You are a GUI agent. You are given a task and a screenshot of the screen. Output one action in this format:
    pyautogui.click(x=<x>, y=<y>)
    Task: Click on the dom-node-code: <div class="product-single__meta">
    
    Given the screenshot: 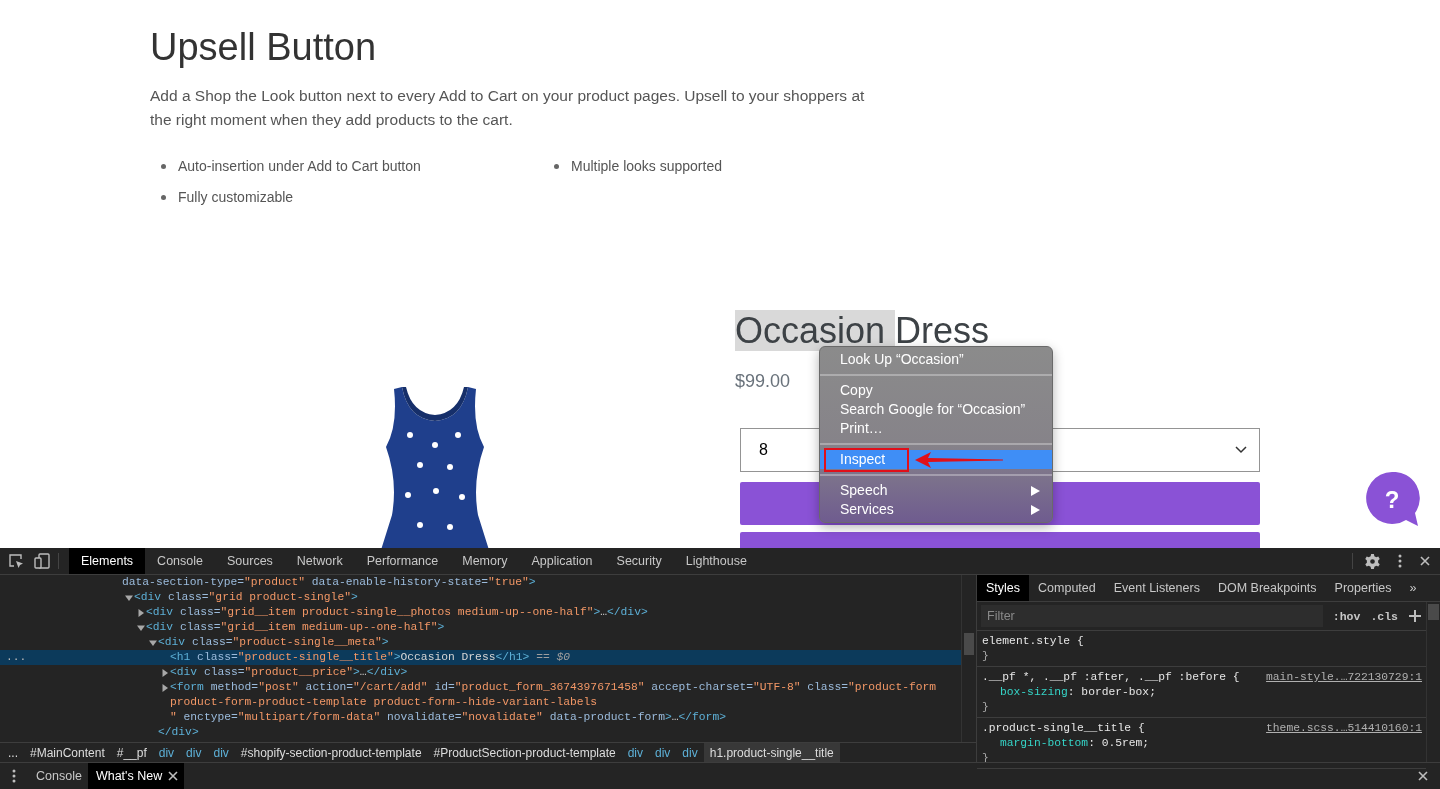 What is the action you would take?
    pyautogui.click(x=273, y=642)
    